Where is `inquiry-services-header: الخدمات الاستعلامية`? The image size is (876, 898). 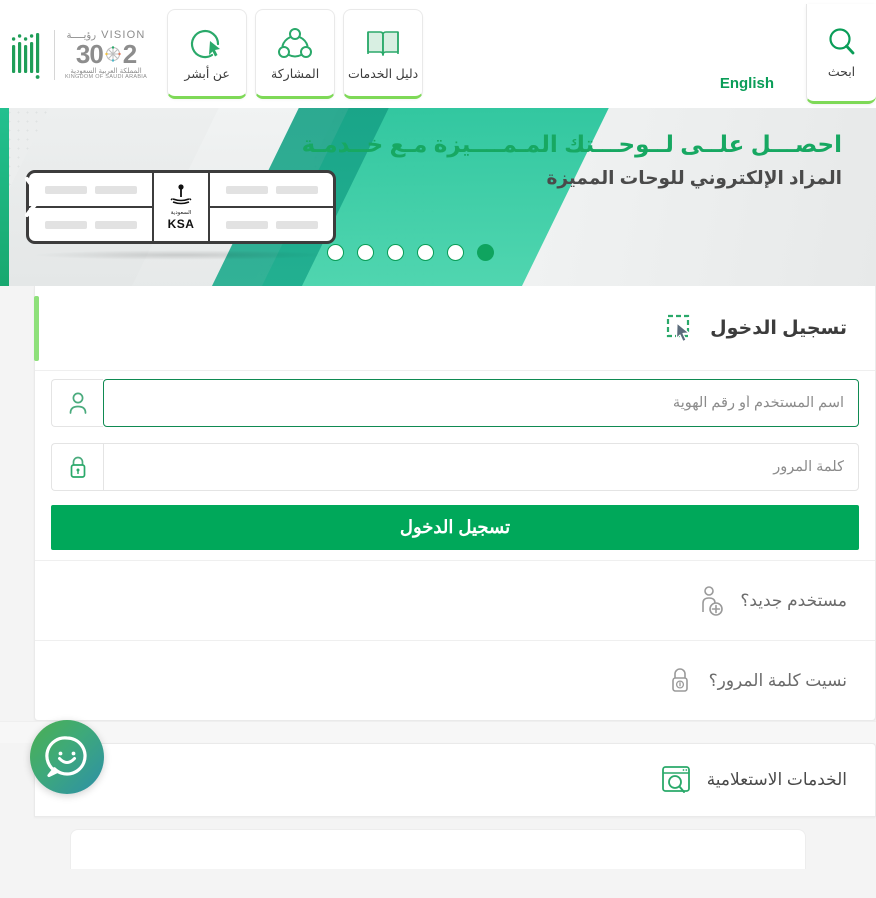
inquiry-services-header: الخدمات الاستعلامية is located at coordinates (455, 780).